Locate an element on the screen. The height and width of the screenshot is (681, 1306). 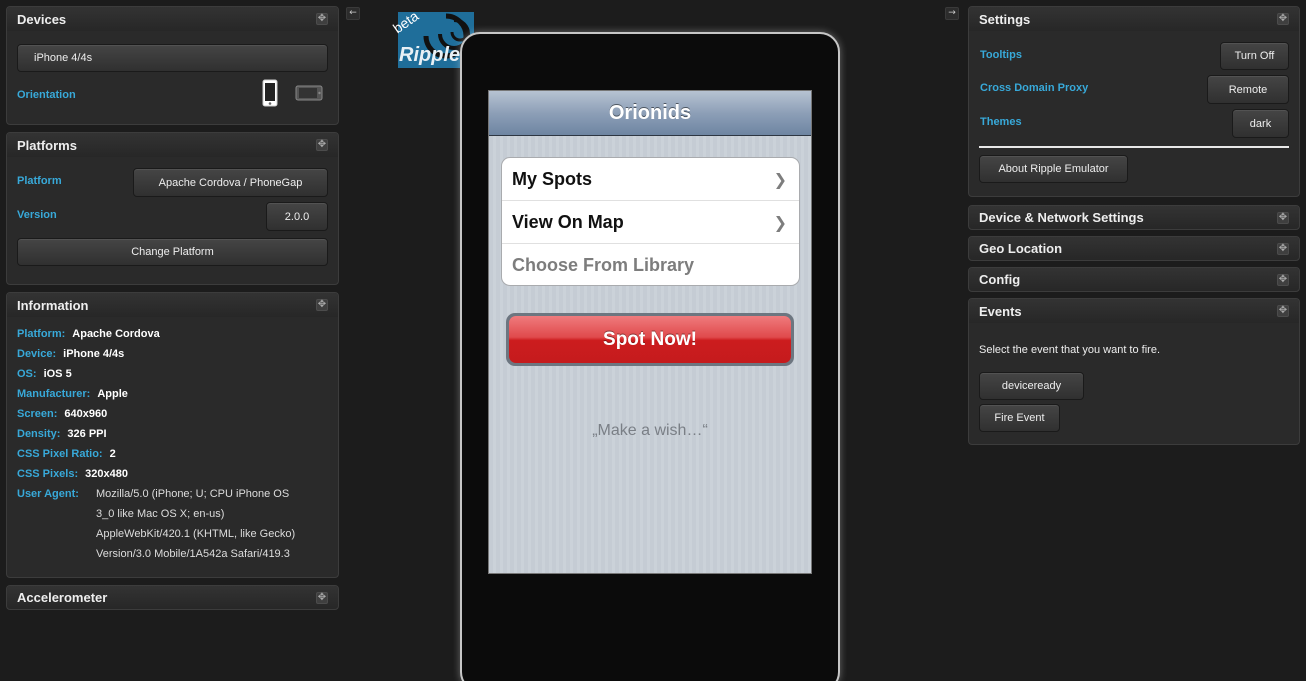
user-agent-line: 3_0 like Mac OS X; en-us) is located at coordinates (160, 514).